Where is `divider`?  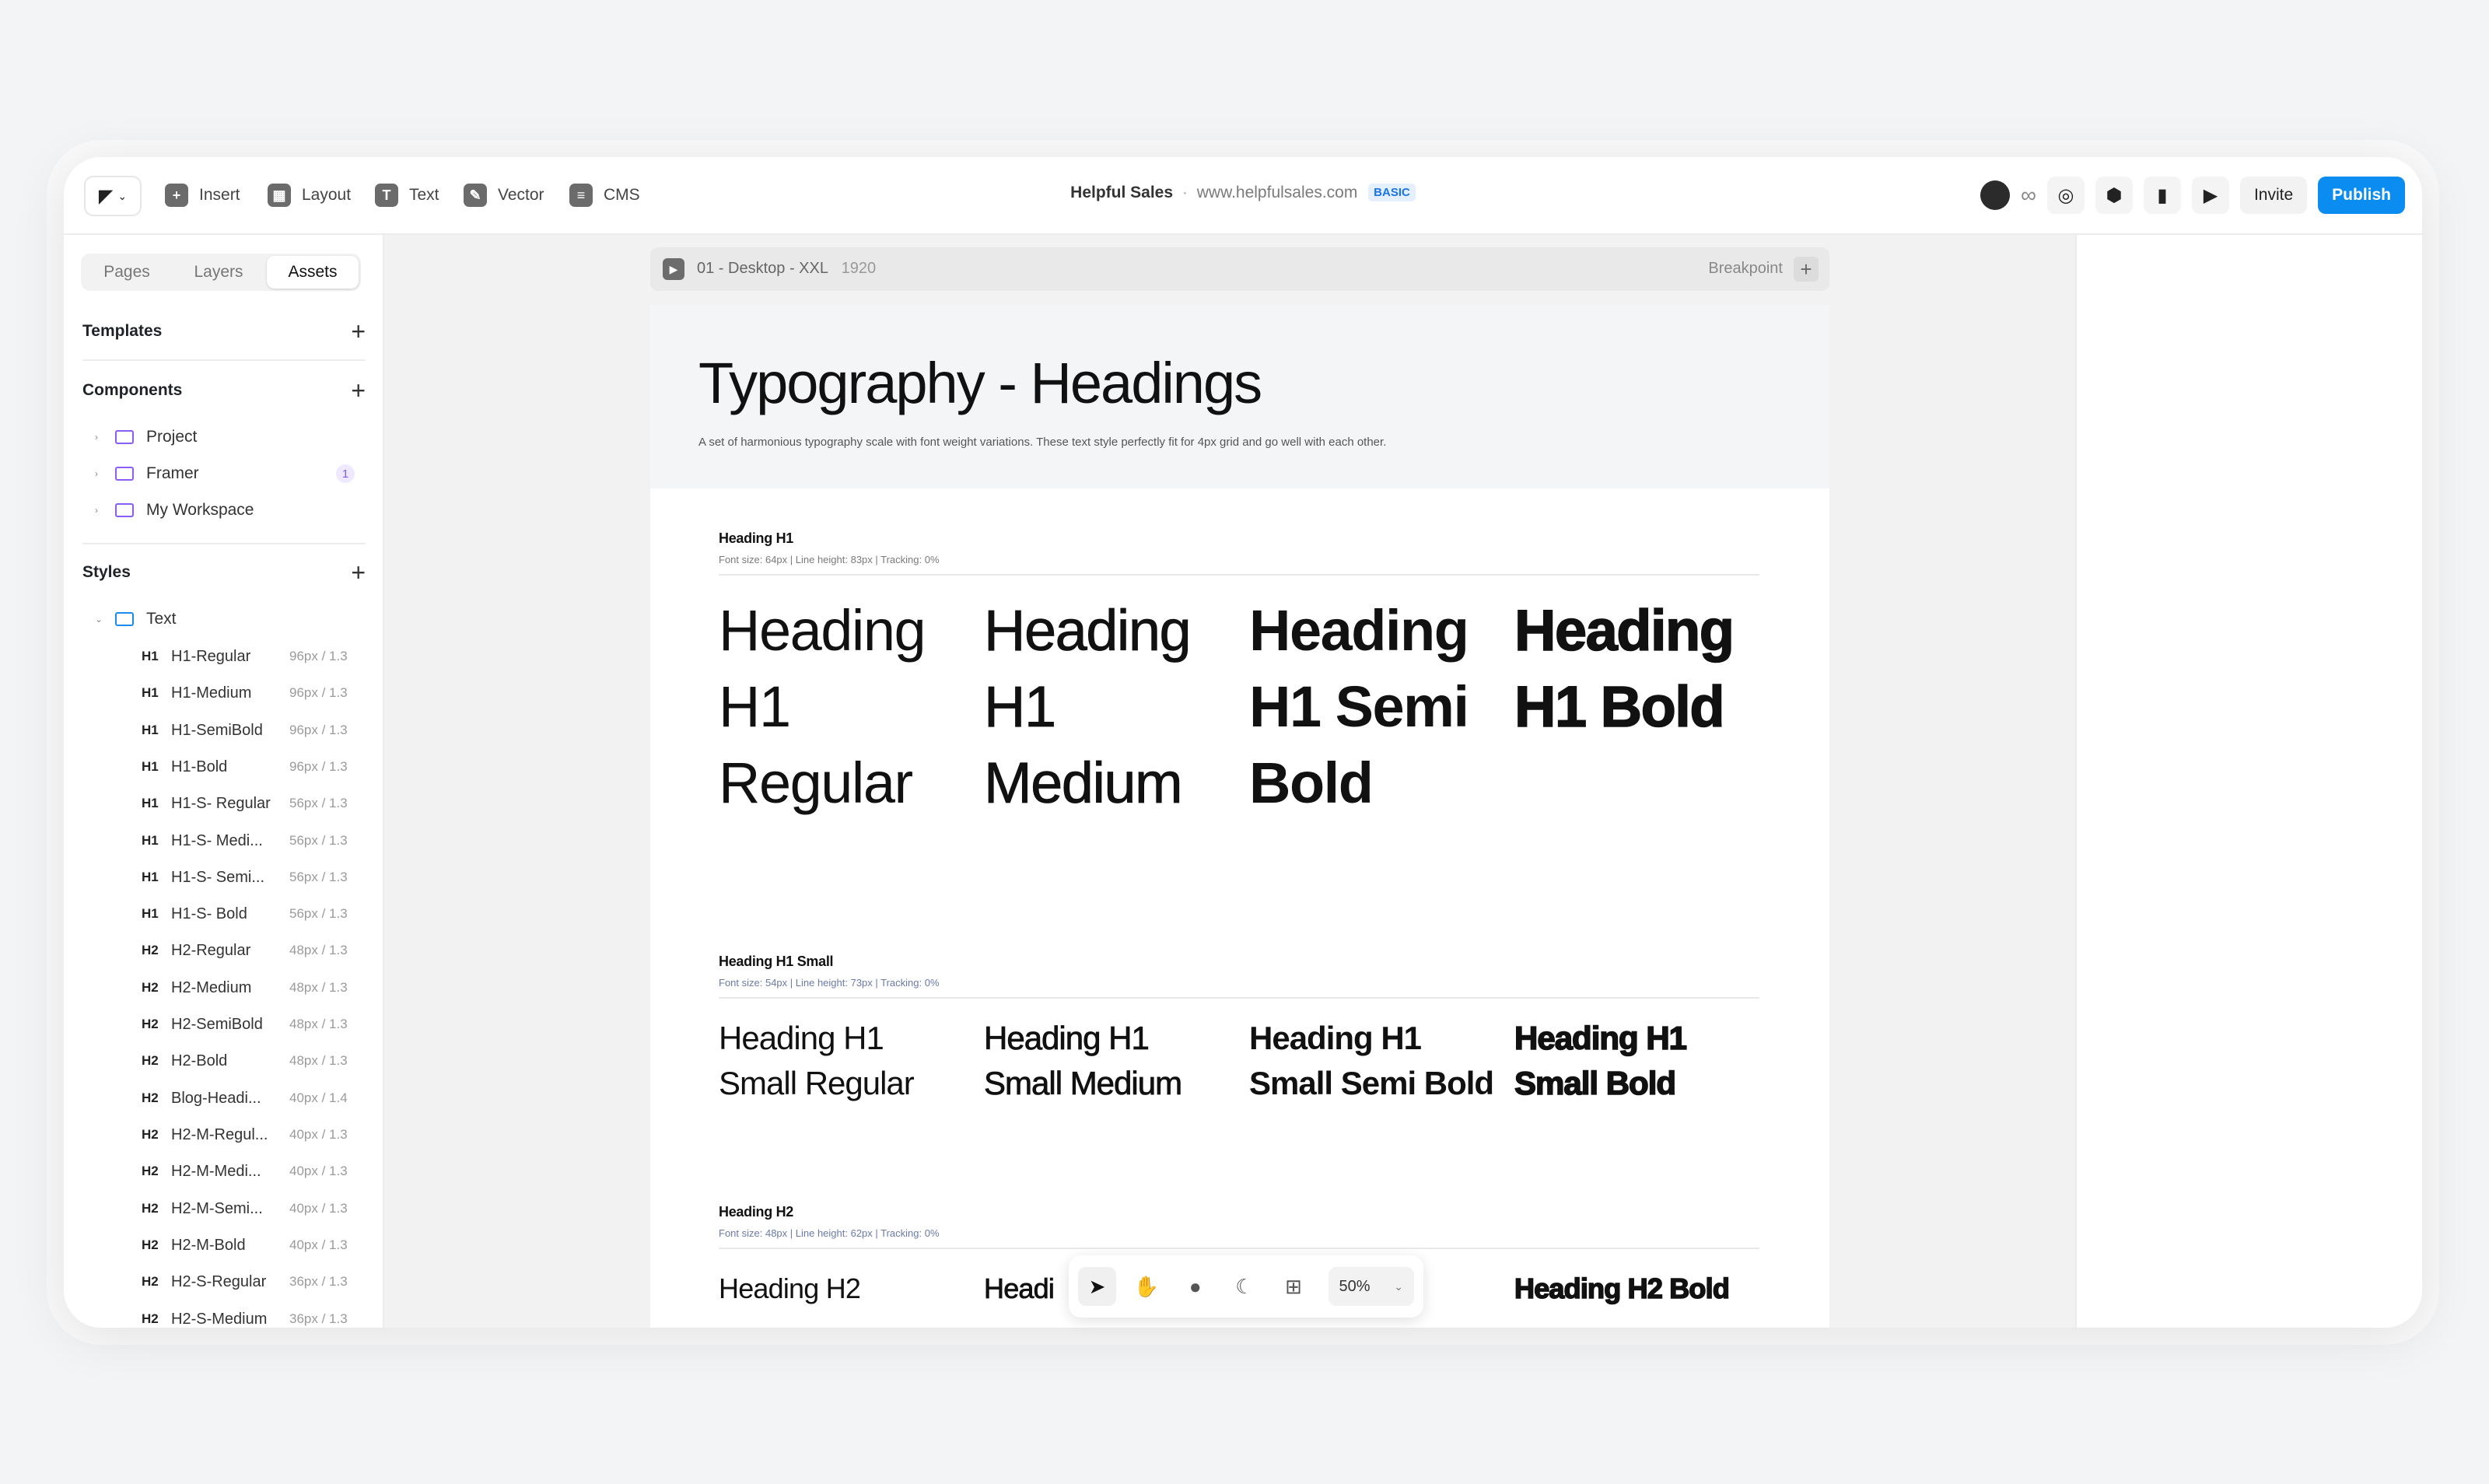
divider is located at coordinates (1239, 1248).